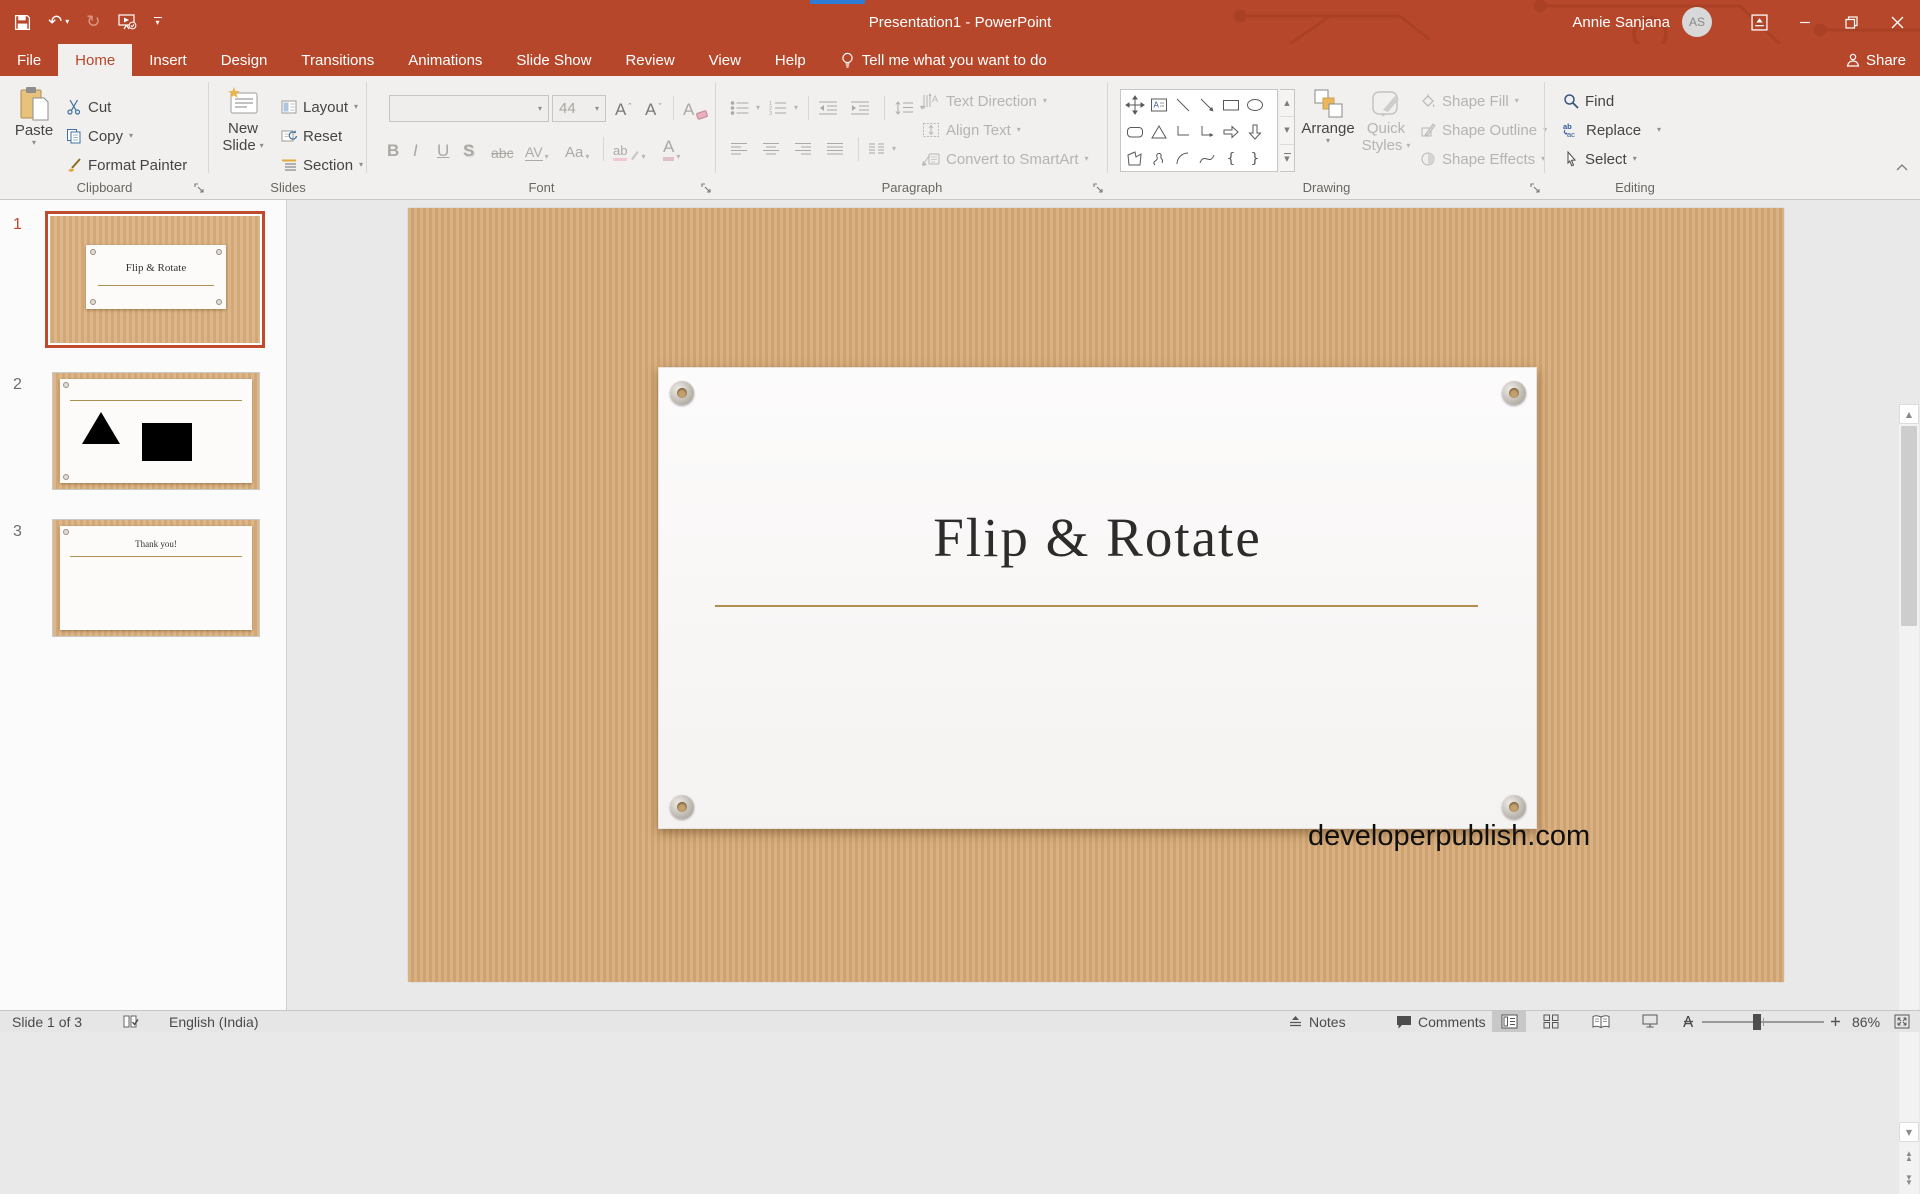 The height and width of the screenshot is (1194, 1920). Describe the element at coordinates (1763, 1022) in the screenshot. I see `zoom-slider-track` at that location.